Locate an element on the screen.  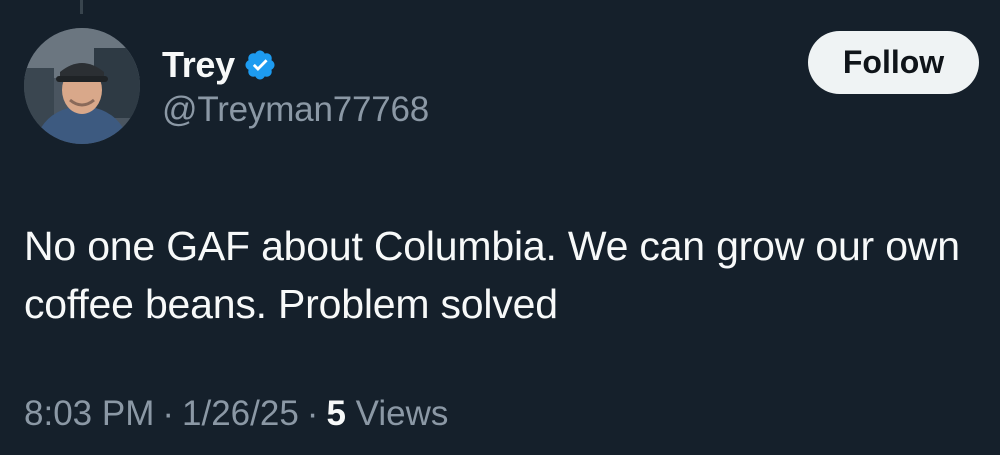
tweet-metadata: 8:03 PM · 1/26/25 · 5 Views is located at coordinates (236, 414).